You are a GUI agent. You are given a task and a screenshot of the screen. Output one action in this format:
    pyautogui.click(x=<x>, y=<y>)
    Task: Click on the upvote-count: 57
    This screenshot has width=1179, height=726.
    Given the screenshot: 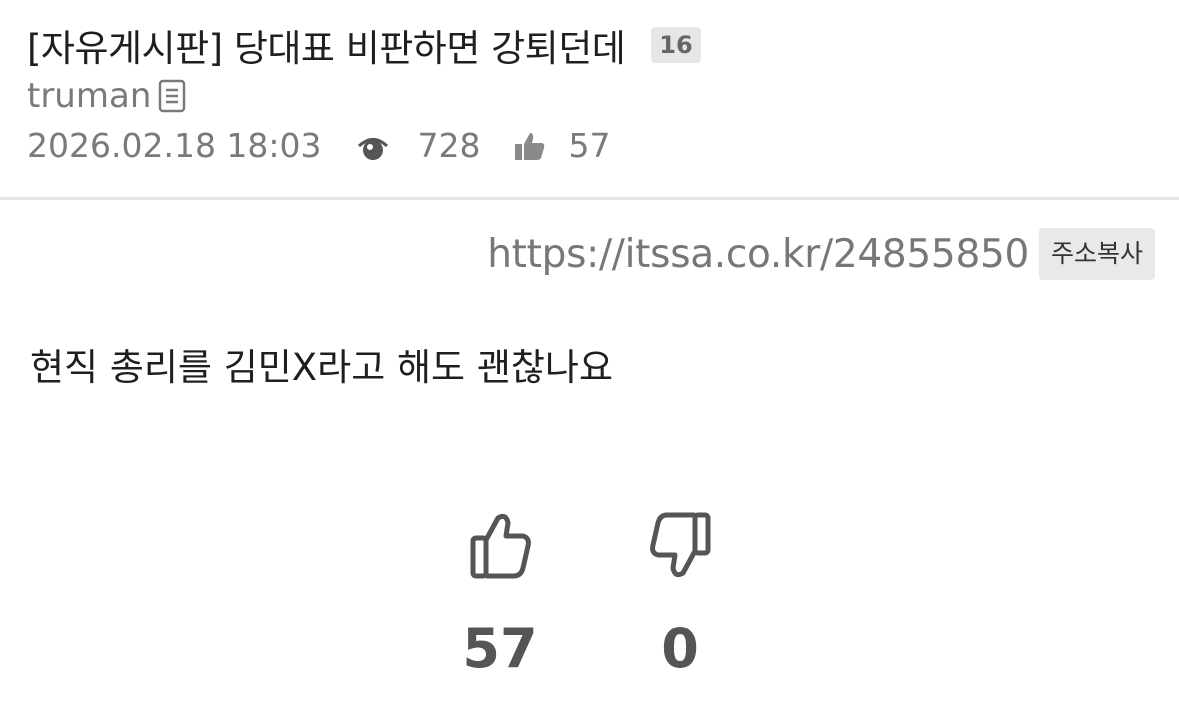 What is the action you would take?
    pyautogui.click(x=500, y=648)
    